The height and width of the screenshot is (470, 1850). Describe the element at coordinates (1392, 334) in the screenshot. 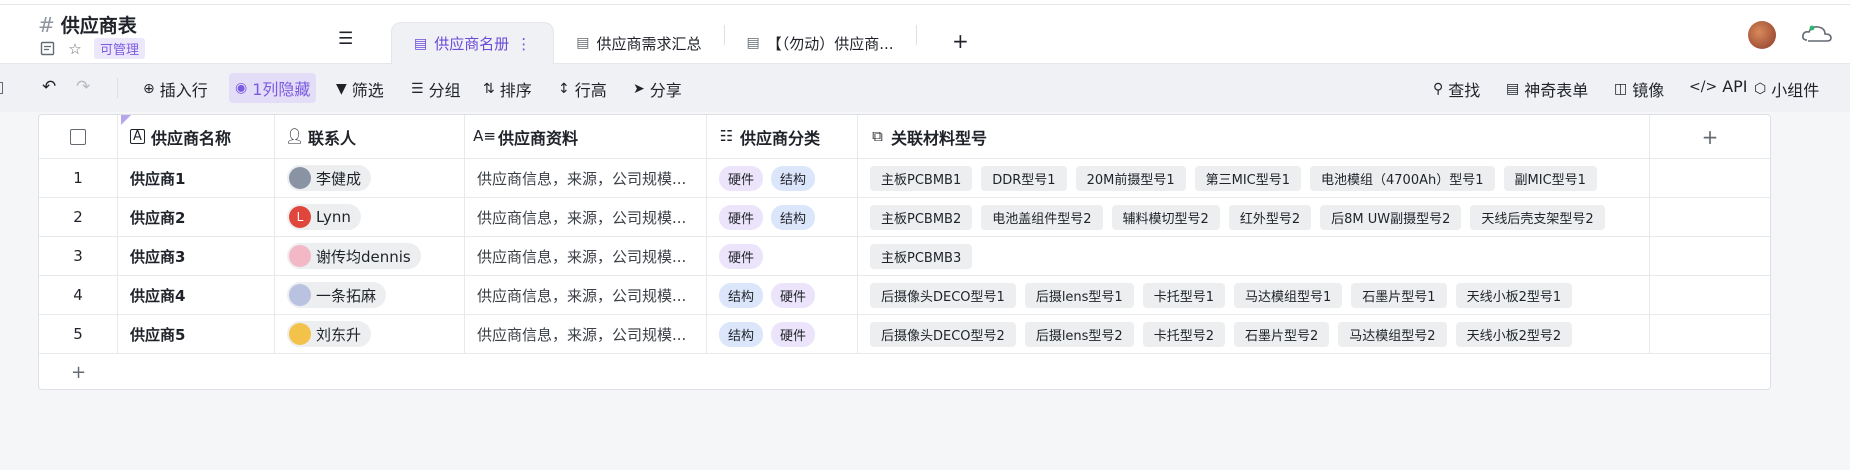

I see `material-tag: 马达模组型号2` at that location.